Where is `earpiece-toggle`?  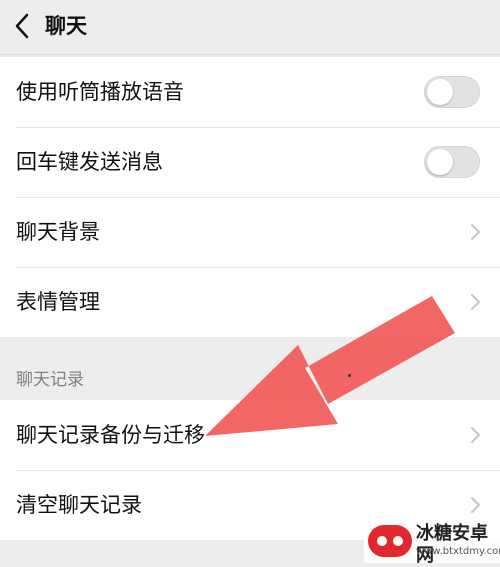
earpiece-toggle is located at coordinates (452, 92).